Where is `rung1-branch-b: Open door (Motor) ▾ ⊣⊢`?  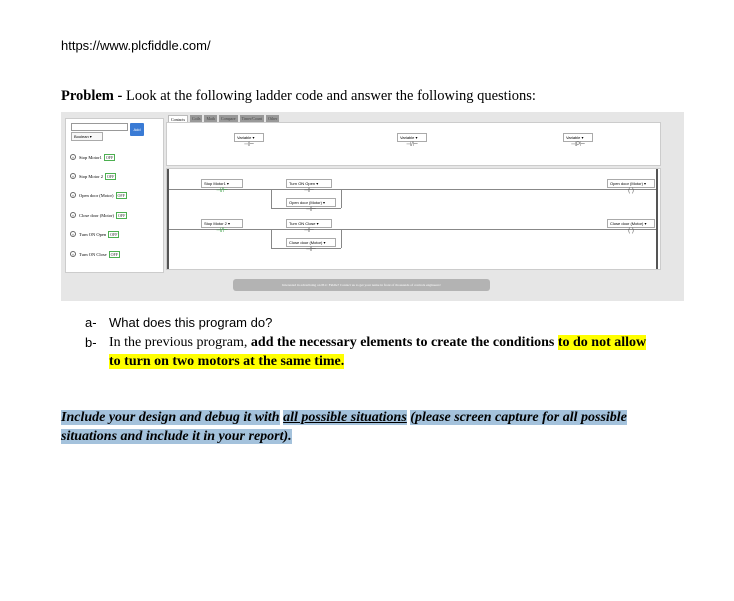 rung1-branch-b: Open door (Motor) ▾ ⊣⊢ is located at coordinates (311, 206).